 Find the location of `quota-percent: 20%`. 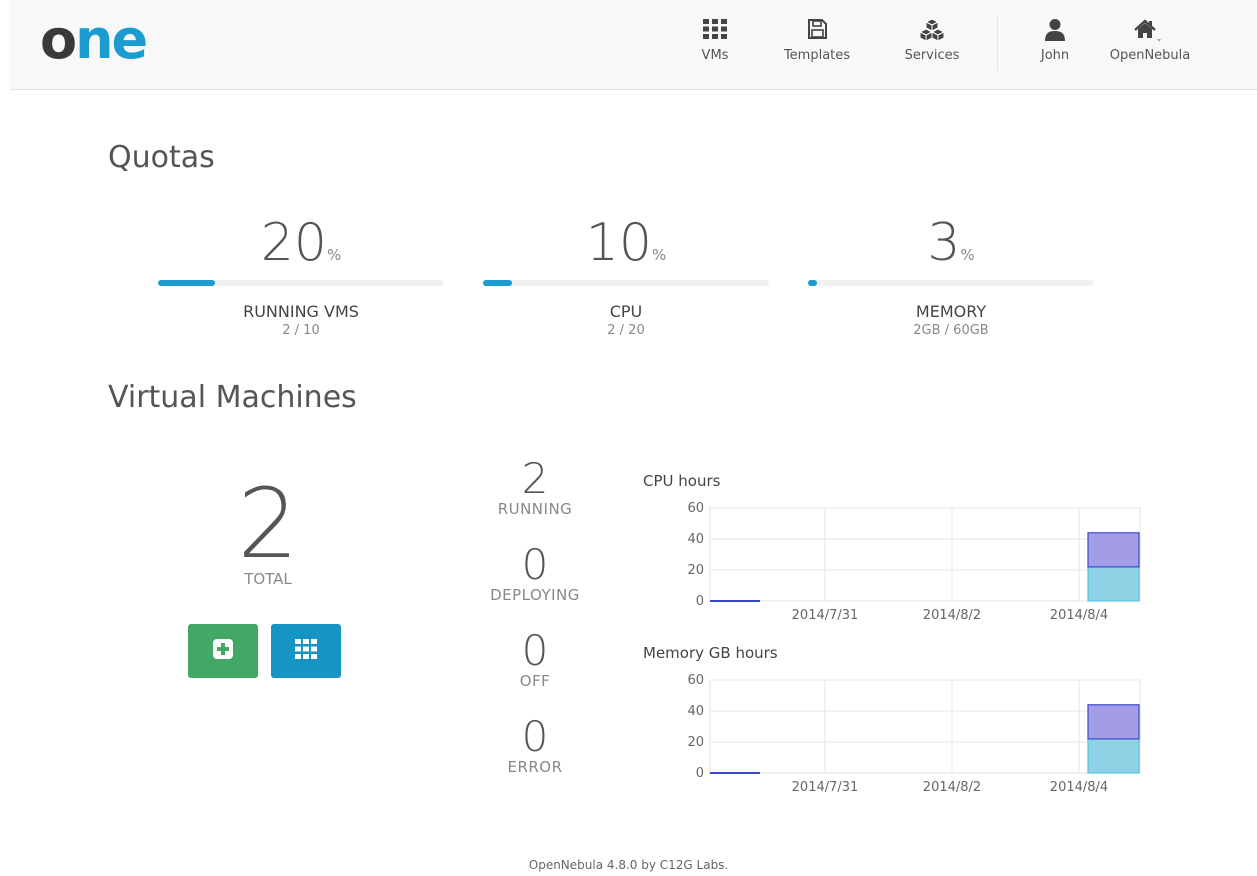

quota-percent: 20% is located at coordinates (301, 243).